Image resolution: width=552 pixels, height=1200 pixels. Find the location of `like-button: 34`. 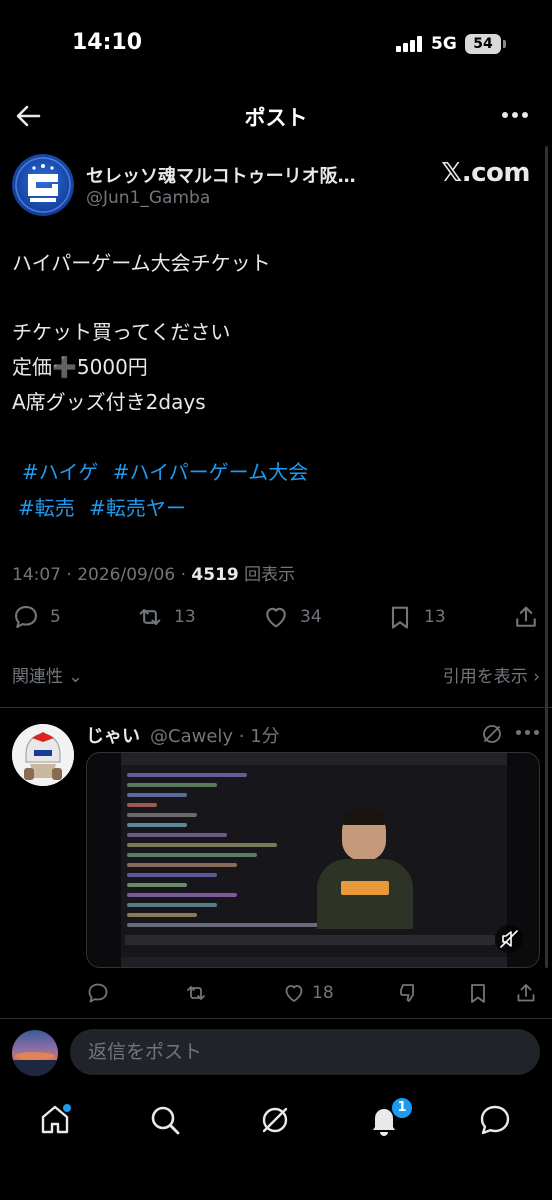

like-button: 34 is located at coordinates (292, 617).